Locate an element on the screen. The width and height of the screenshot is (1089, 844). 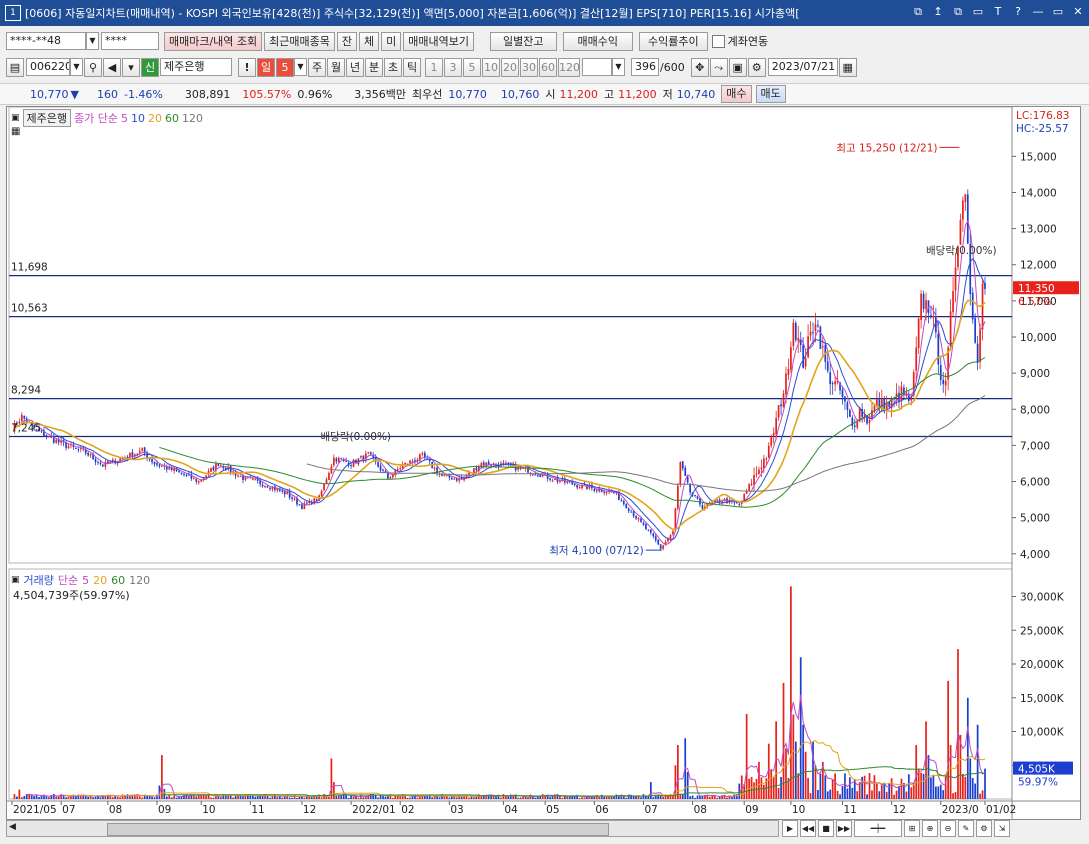
stop-icon: ■ is located at coordinates (826, 828).